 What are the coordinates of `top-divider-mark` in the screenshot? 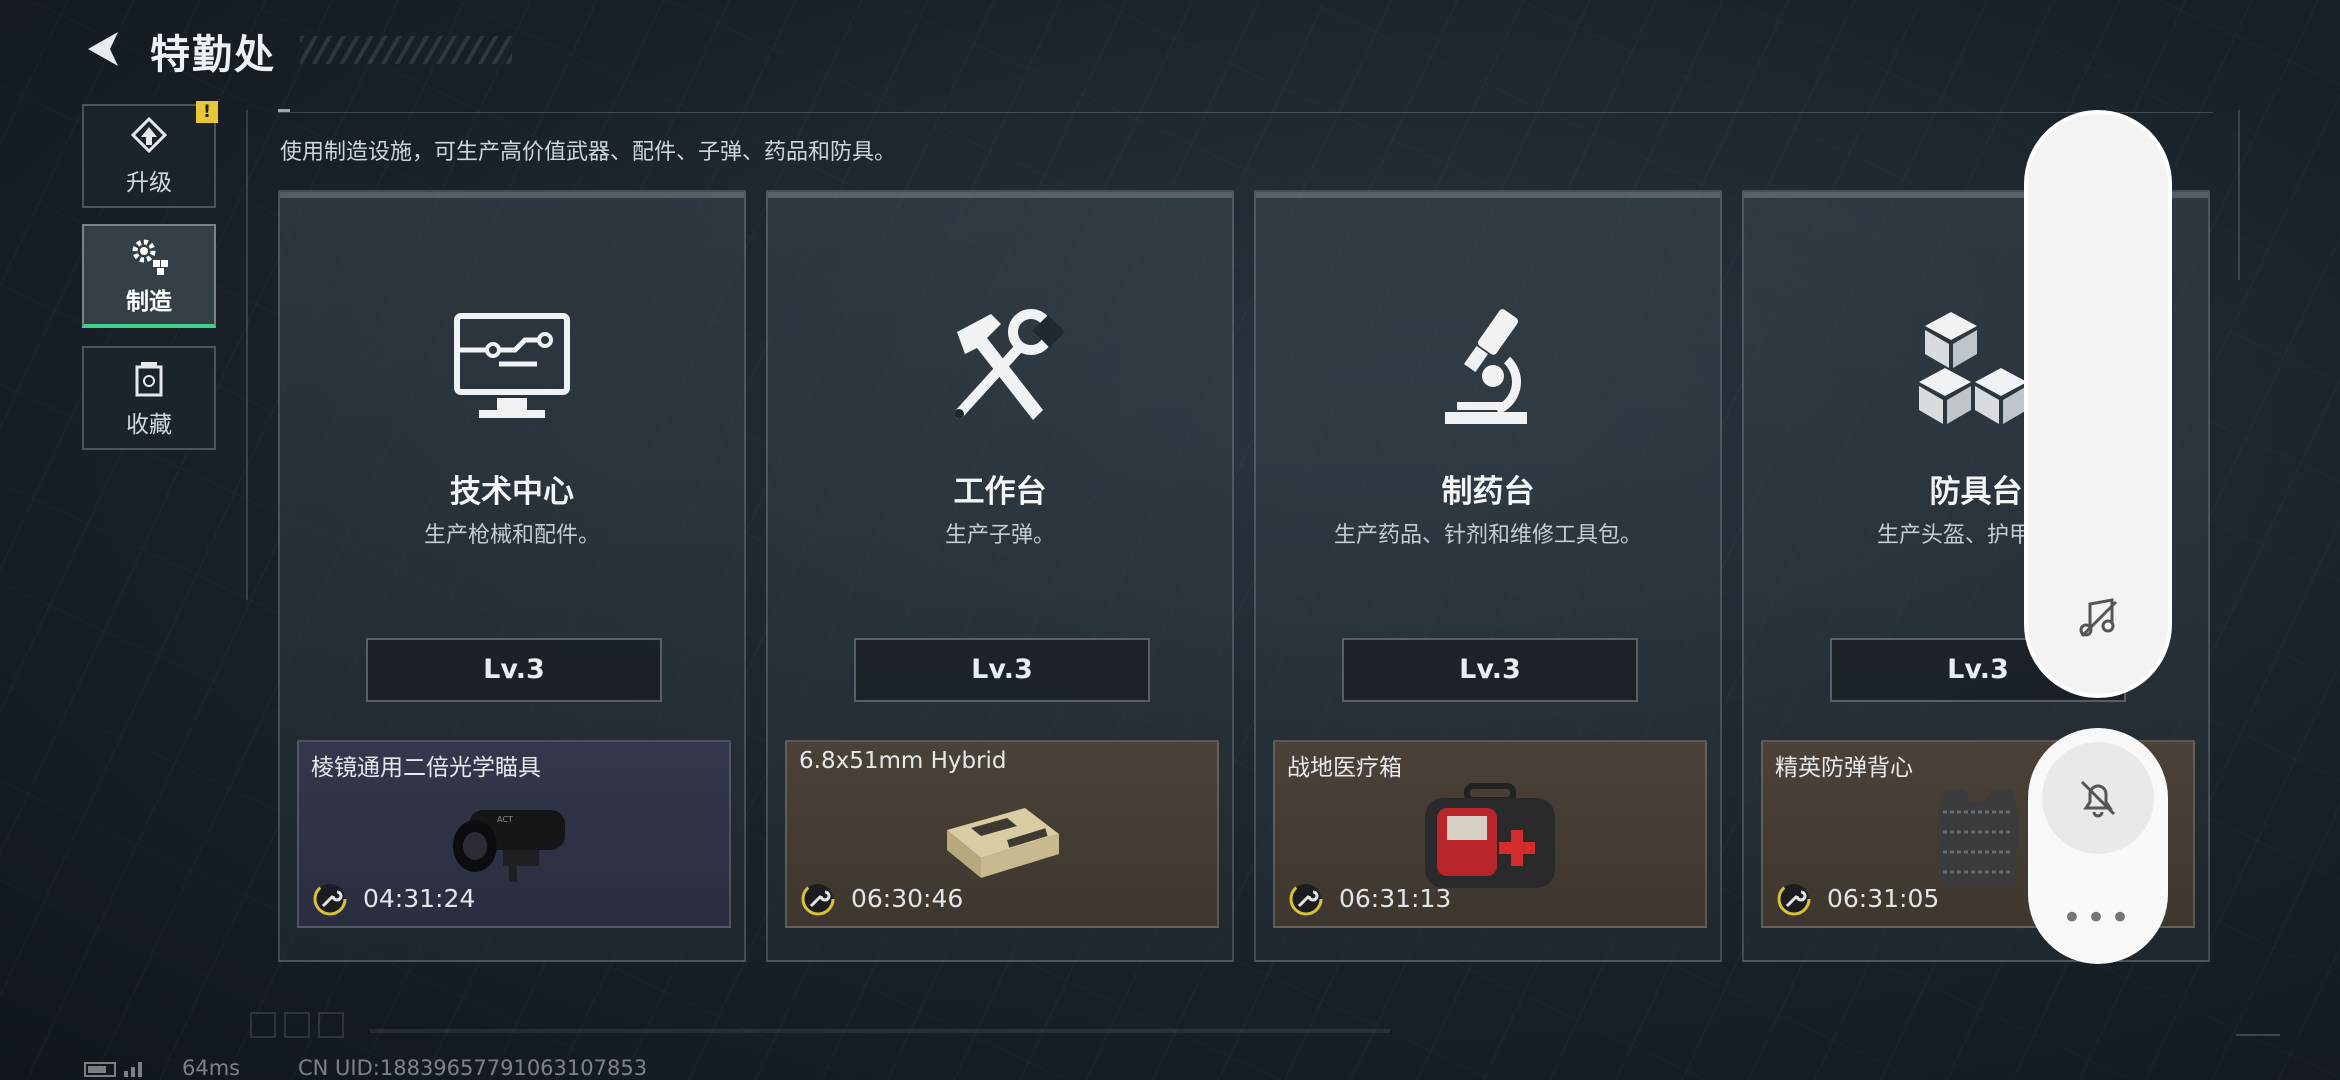 It's located at (284, 110).